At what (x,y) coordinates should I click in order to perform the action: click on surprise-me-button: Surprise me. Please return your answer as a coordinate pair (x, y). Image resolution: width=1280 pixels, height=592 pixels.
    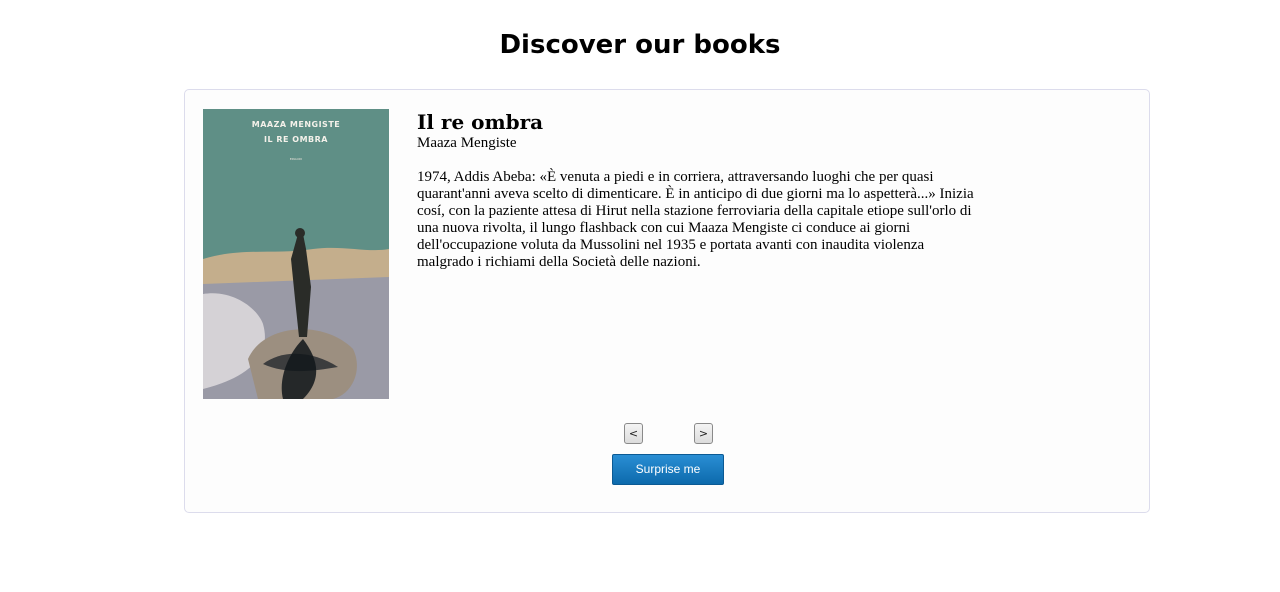
    Looking at the image, I should click on (668, 469).